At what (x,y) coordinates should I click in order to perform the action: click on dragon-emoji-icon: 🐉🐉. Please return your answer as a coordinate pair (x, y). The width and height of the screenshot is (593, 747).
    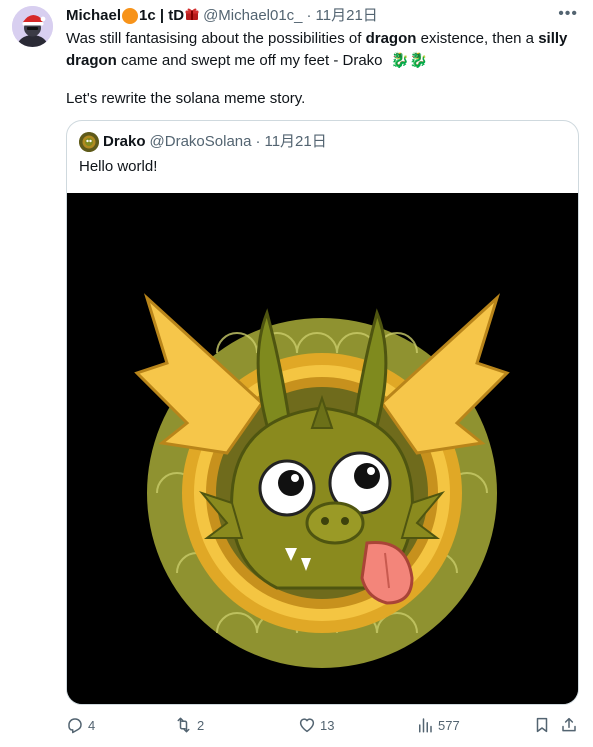
    Looking at the image, I should click on (409, 60).